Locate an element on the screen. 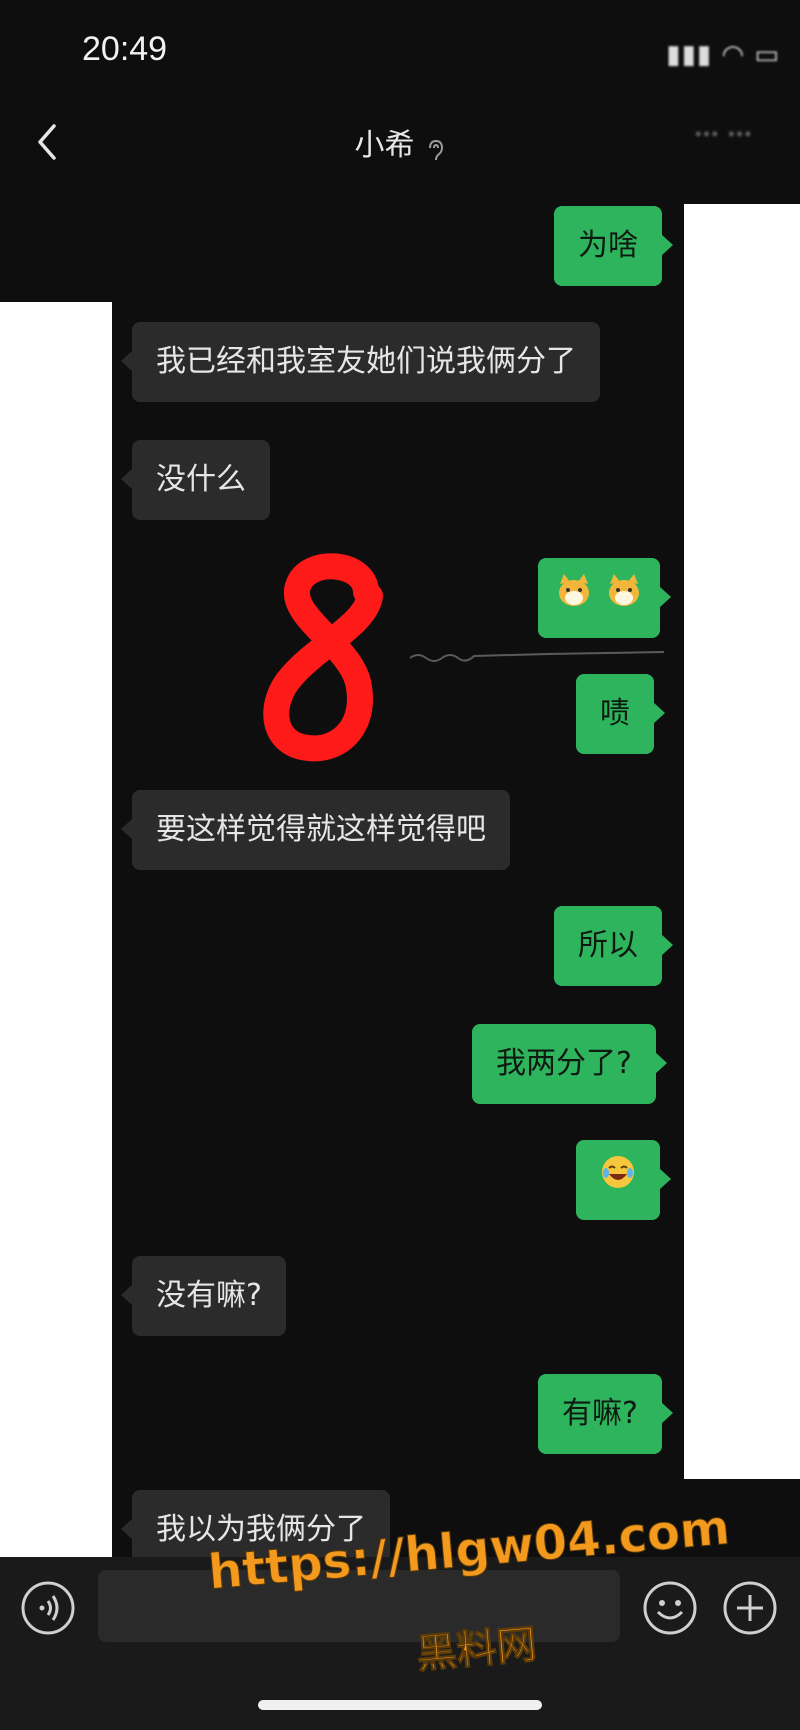  message-bubble-in: 没什么 is located at coordinates (195, 480).